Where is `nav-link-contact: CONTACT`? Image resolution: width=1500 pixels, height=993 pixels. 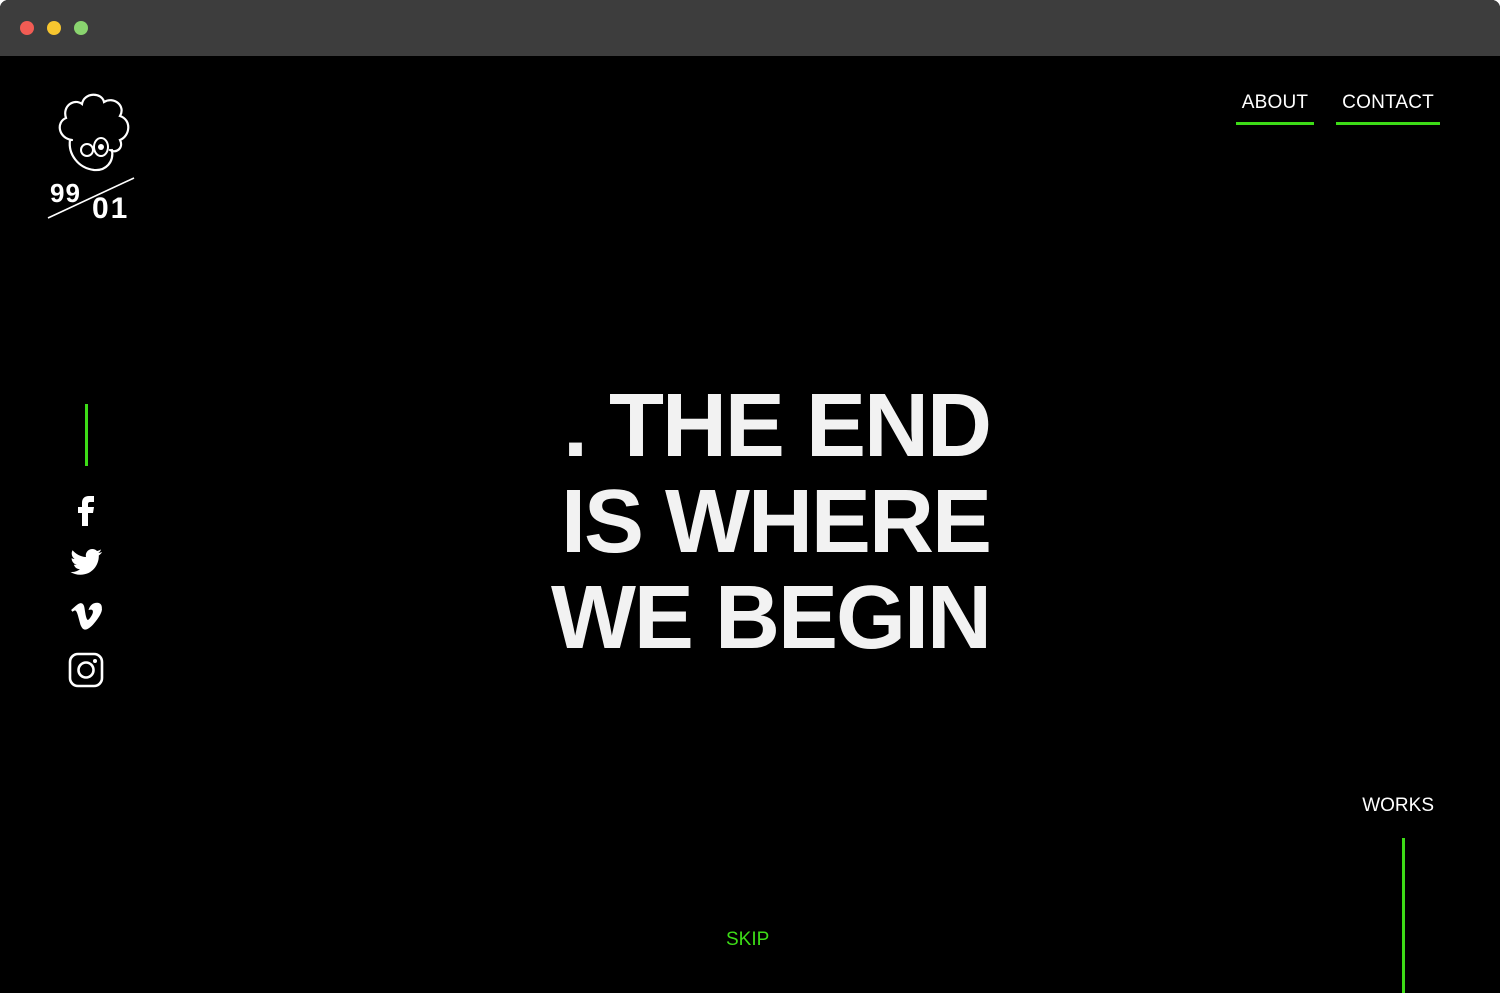 nav-link-contact: CONTACT is located at coordinates (1388, 108).